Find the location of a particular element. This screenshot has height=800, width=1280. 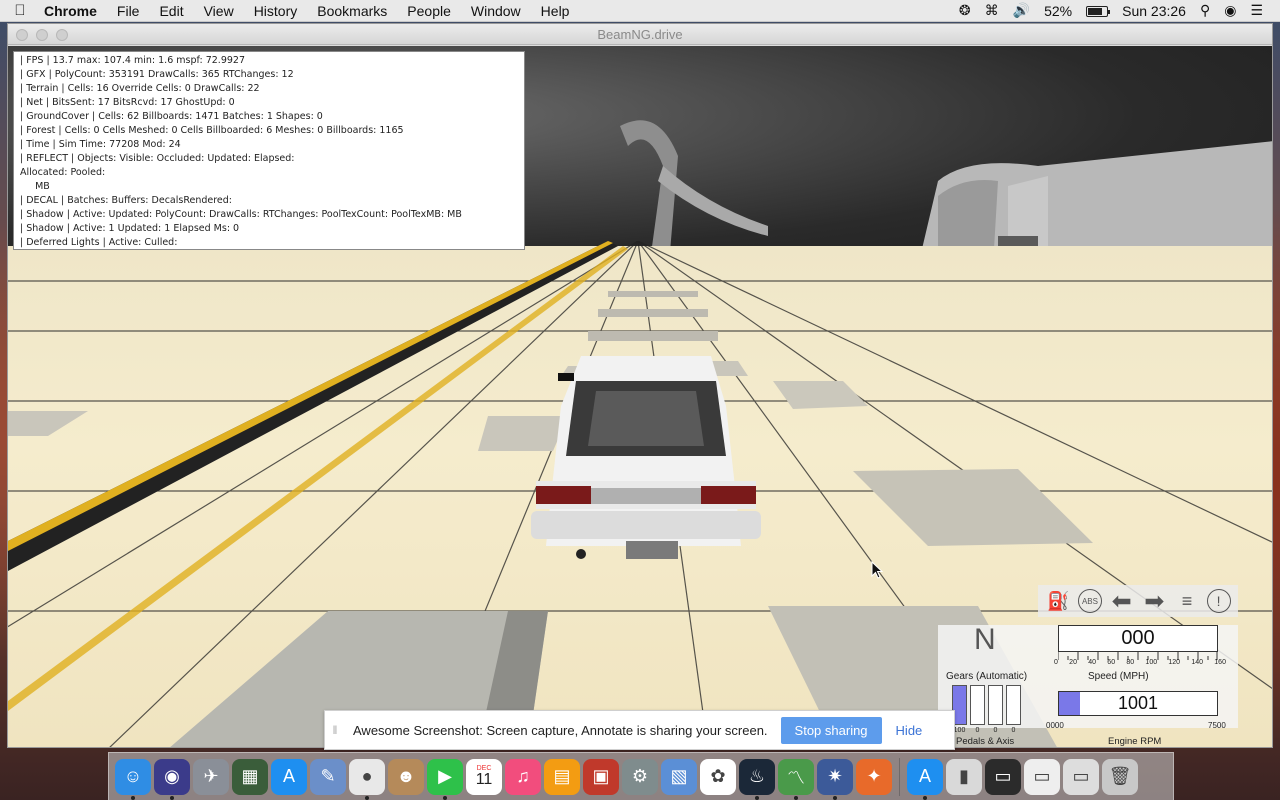

speed-tick: 60 is located at coordinates (1111, 662).